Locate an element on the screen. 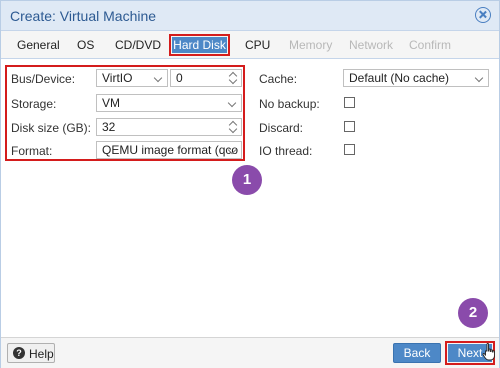 The width and height of the screenshot is (500, 368). disk-size-input: 32 is located at coordinates (169, 127).